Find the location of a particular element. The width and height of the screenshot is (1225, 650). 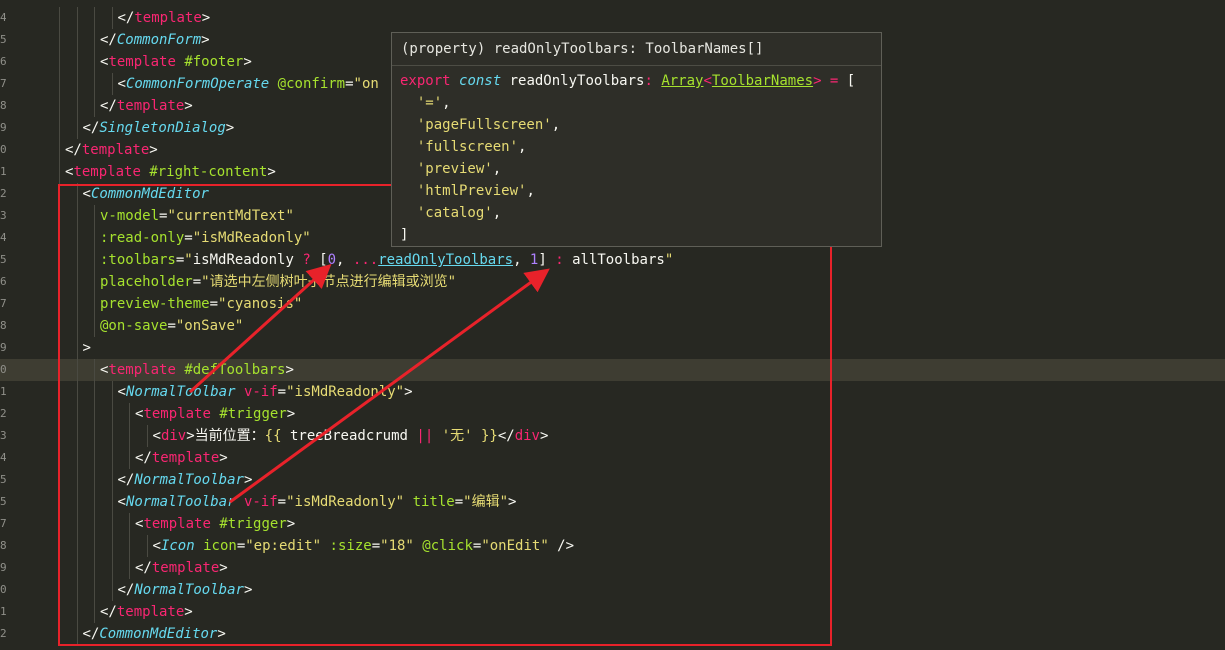

hover-code-line: ] is located at coordinates (404, 235).